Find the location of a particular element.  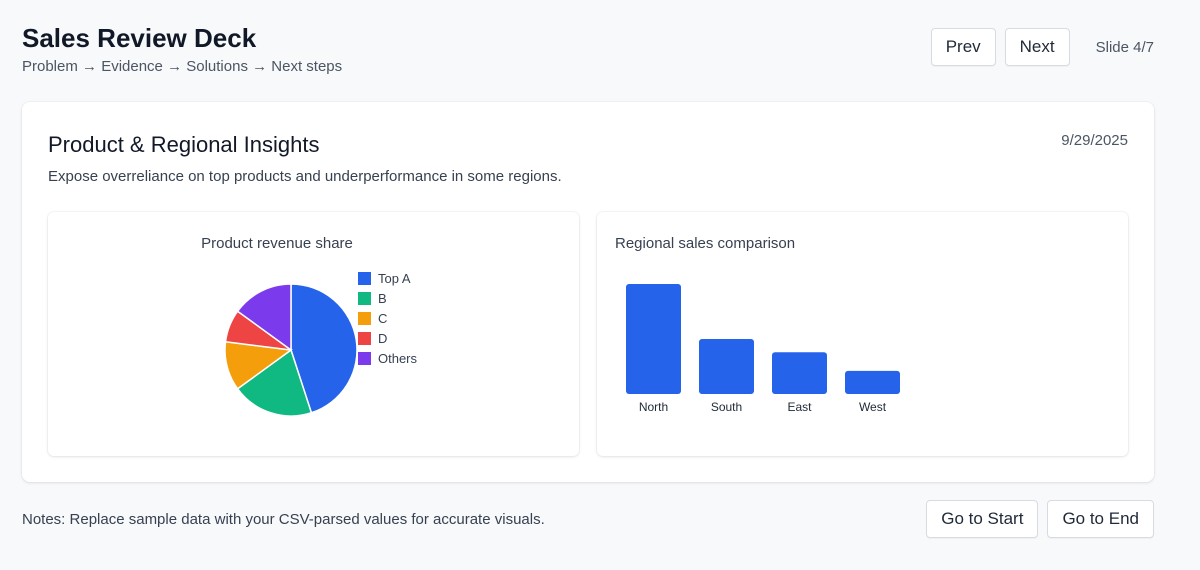

bar-chart-title: Regional sales comparison is located at coordinates (705, 243).